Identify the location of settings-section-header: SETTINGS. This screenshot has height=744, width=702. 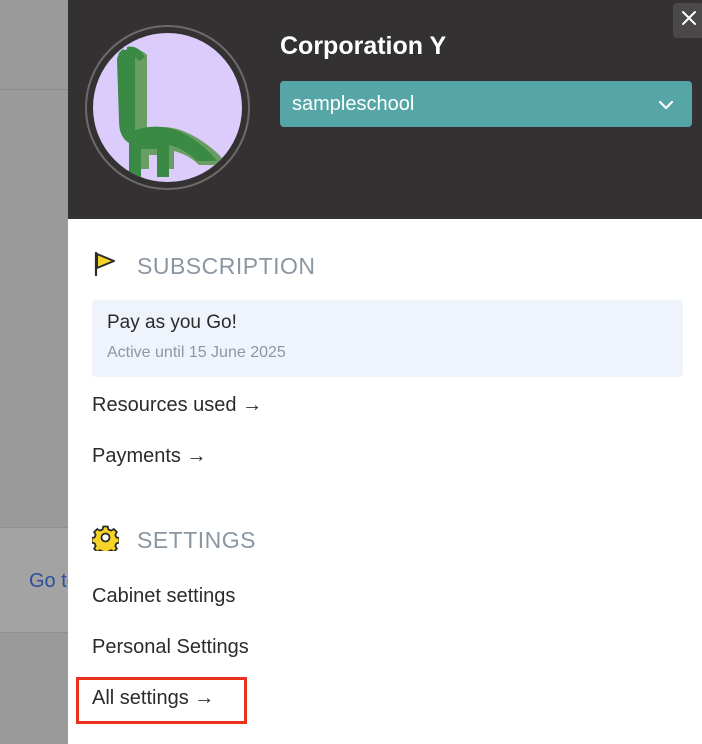
(173, 540).